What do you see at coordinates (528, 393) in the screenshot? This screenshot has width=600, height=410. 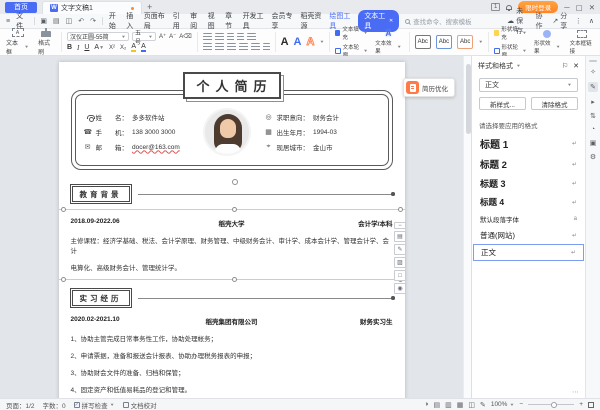 I see `panel-more-icon: ⋯` at bounding box center [528, 393].